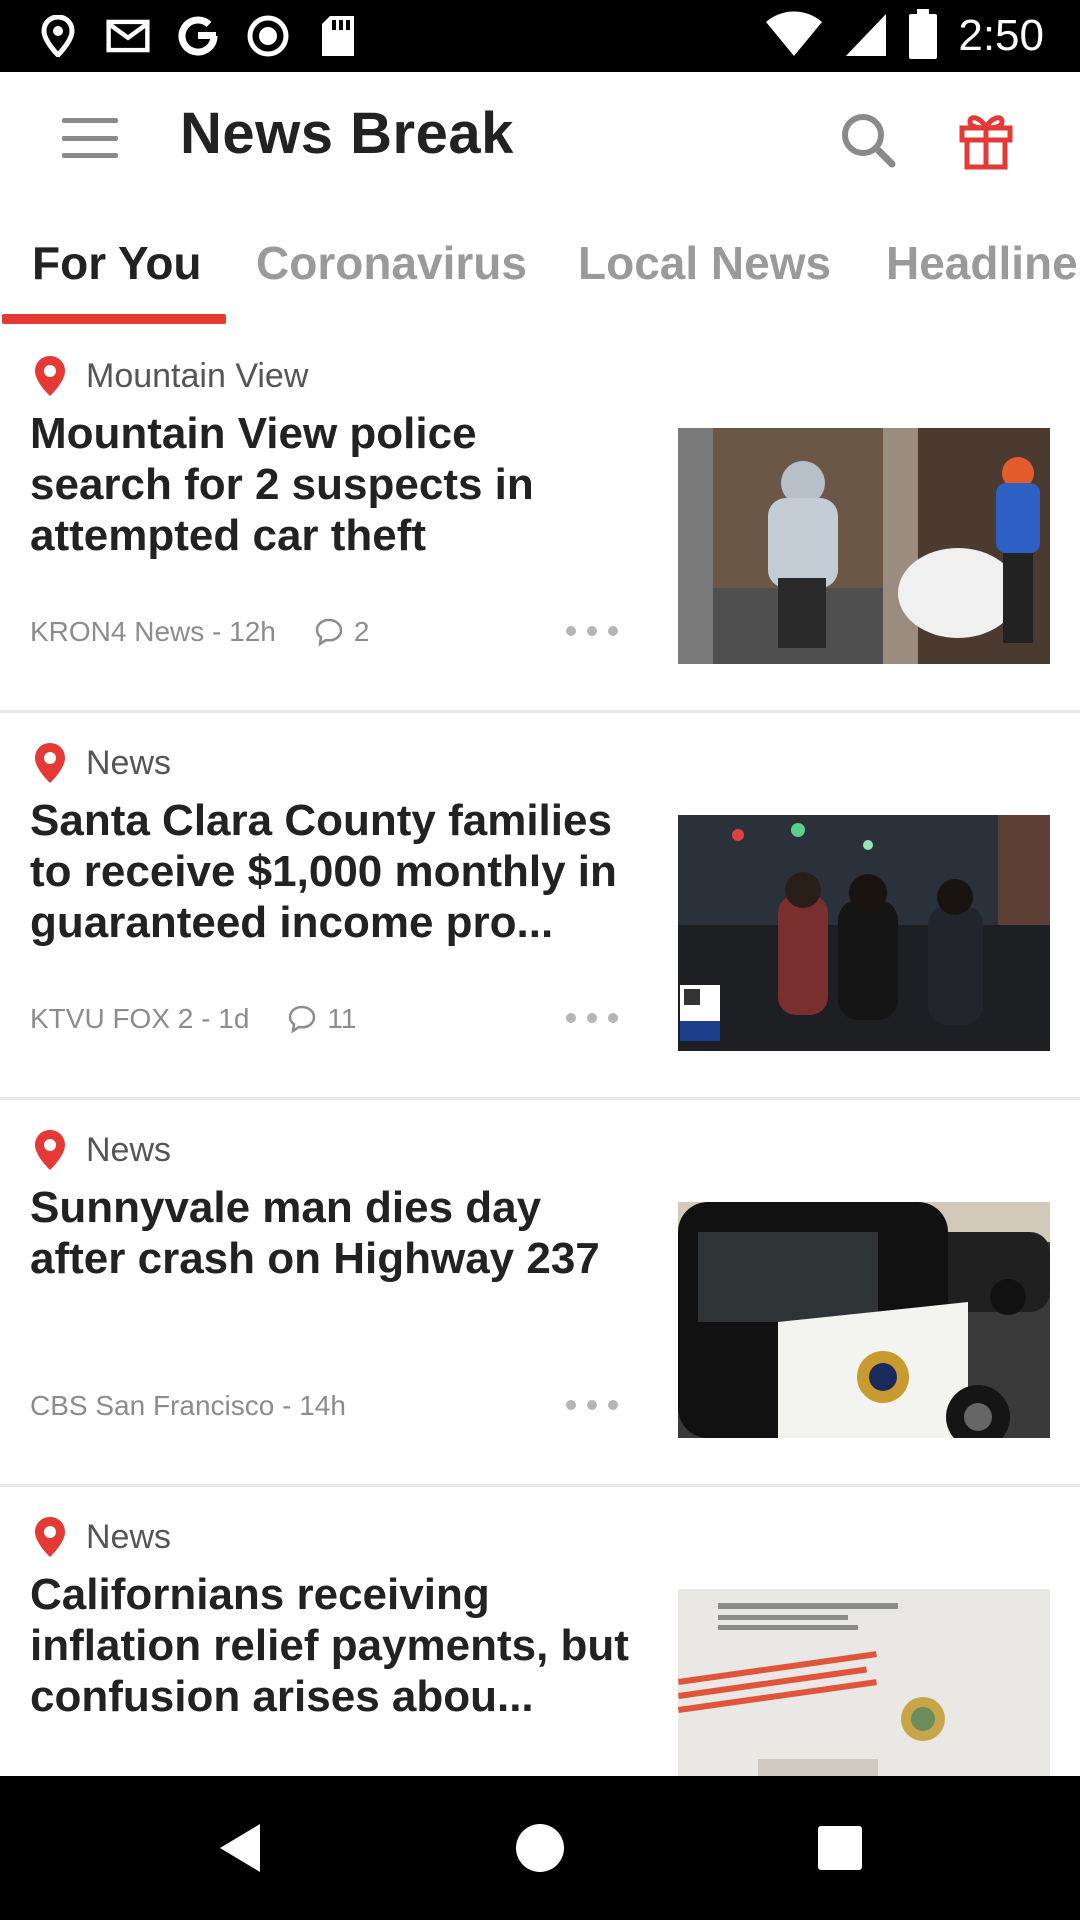 This screenshot has height=1920, width=1080. I want to click on record-icon, so click(268, 36).